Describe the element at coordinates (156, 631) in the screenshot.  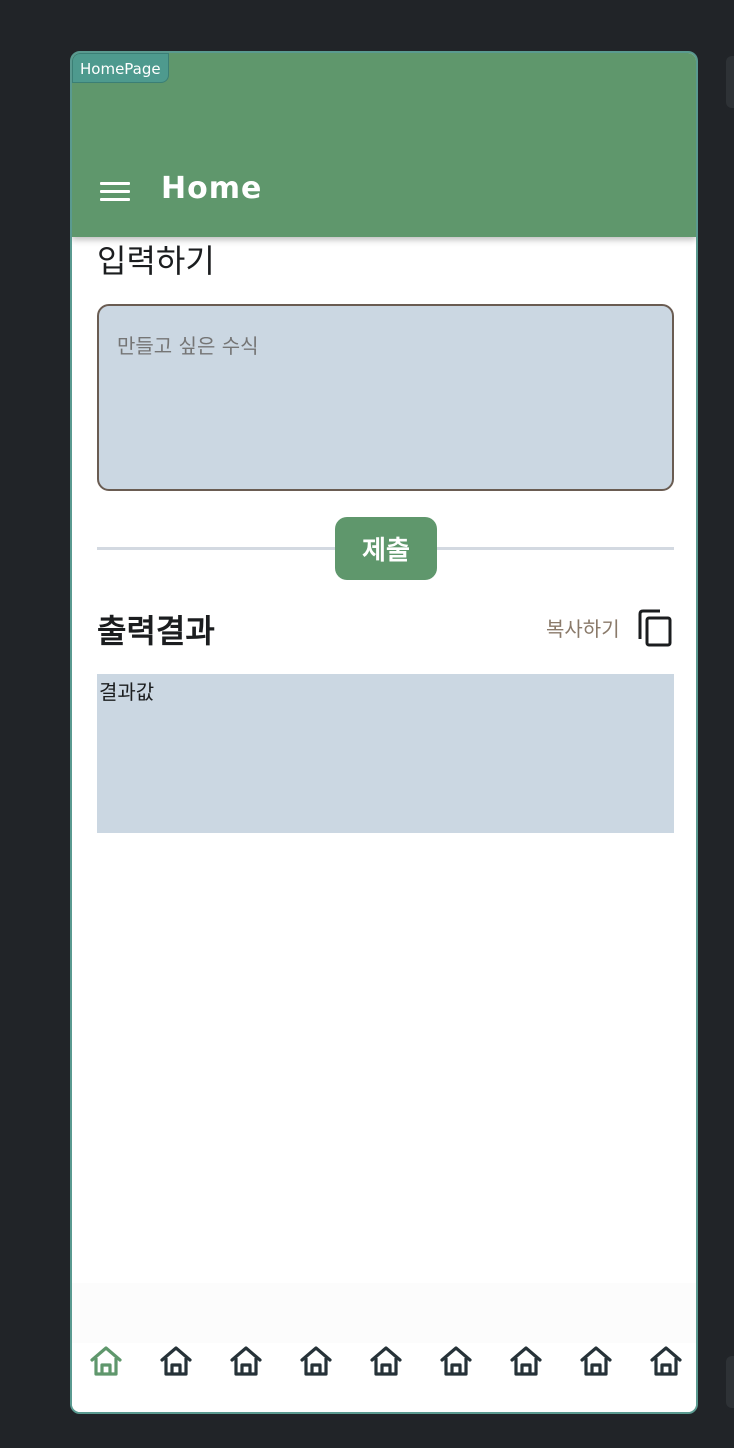
I see `output-heading: 출력결과` at that location.